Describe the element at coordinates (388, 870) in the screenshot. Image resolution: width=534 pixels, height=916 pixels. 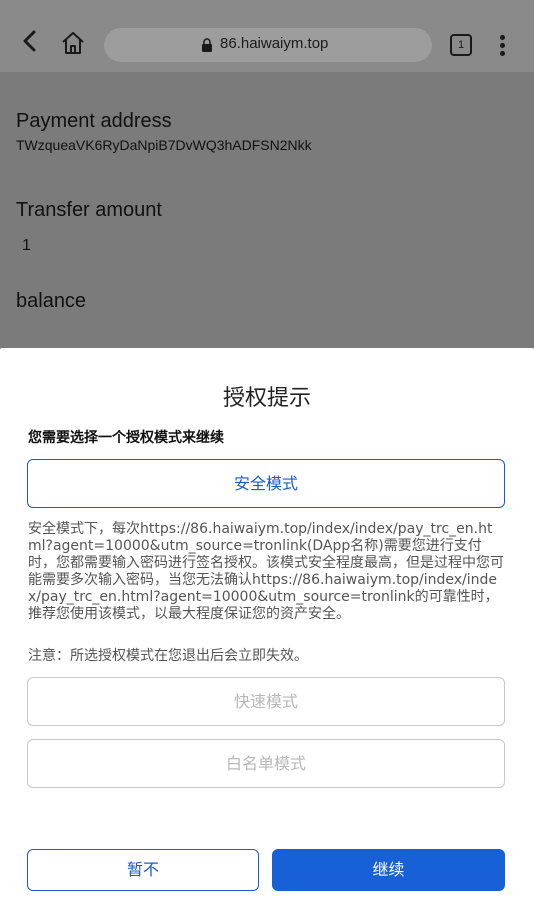
I see `continue-button: 继续` at that location.